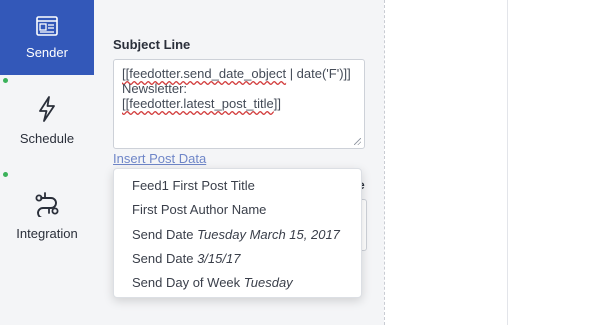 The height and width of the screenshot is (325, 600). What do you see at coordinates (47, 205) in the screenshot?
I see `integration-icon` at bounding box center [47, 205].